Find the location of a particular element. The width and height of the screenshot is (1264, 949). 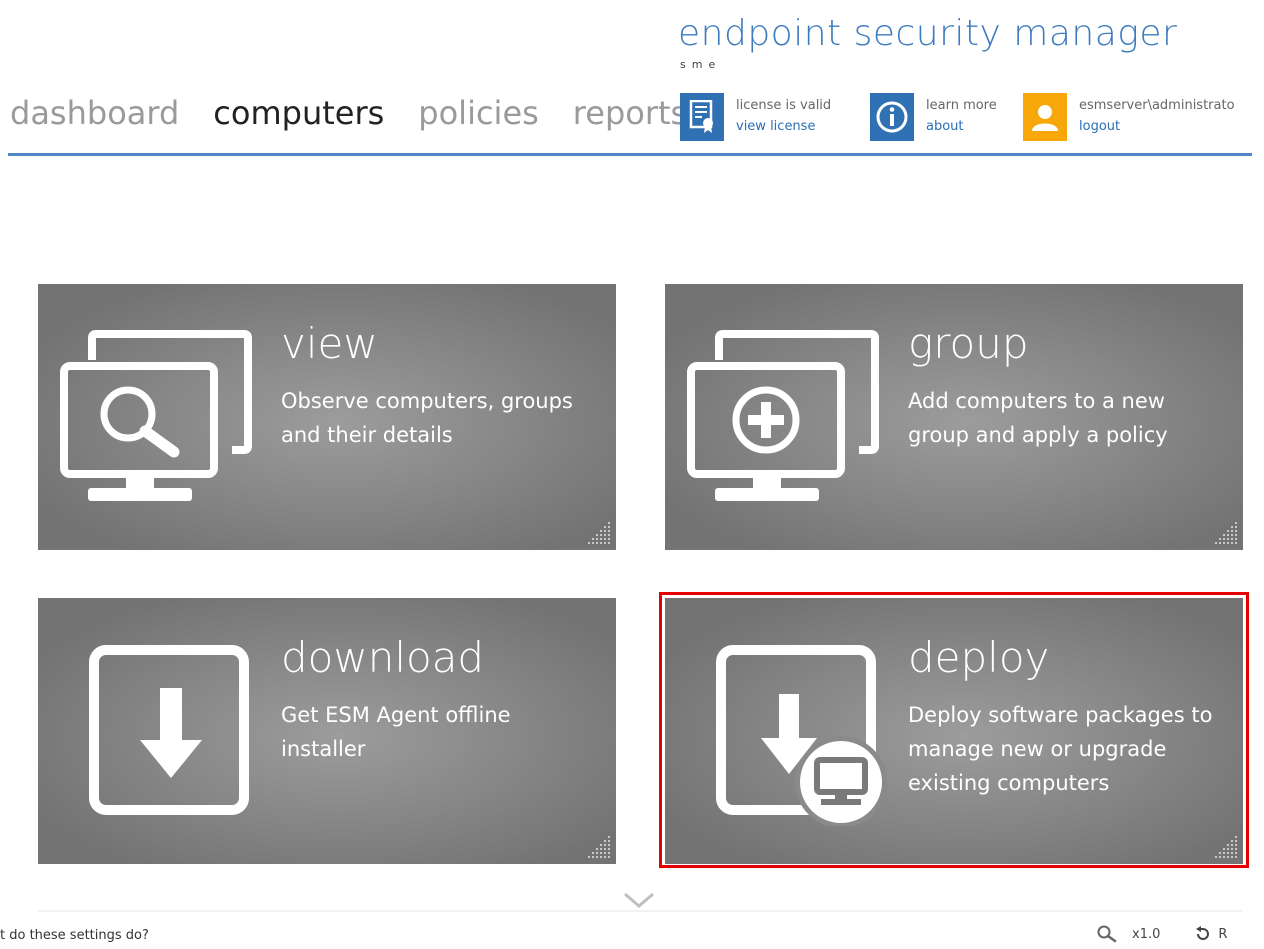

search-icon is located at coordinates (1107, 934).